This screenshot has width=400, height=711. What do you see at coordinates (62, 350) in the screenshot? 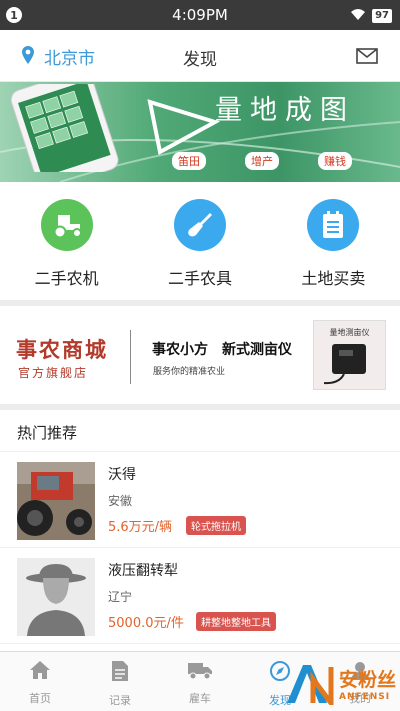
I see `store-name: 事农商城` at bounding box center [62, 350].